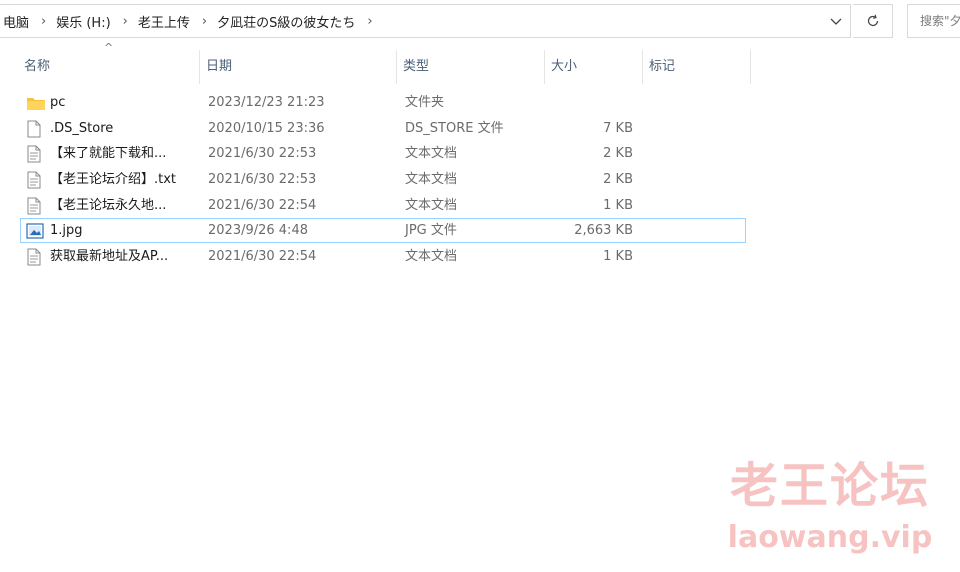 This screenshot has height=572, width=960. Describe the element at coordinates (829, 486) in the screenshot. I see `watermark-text-cn: 老王论坛` at that location.